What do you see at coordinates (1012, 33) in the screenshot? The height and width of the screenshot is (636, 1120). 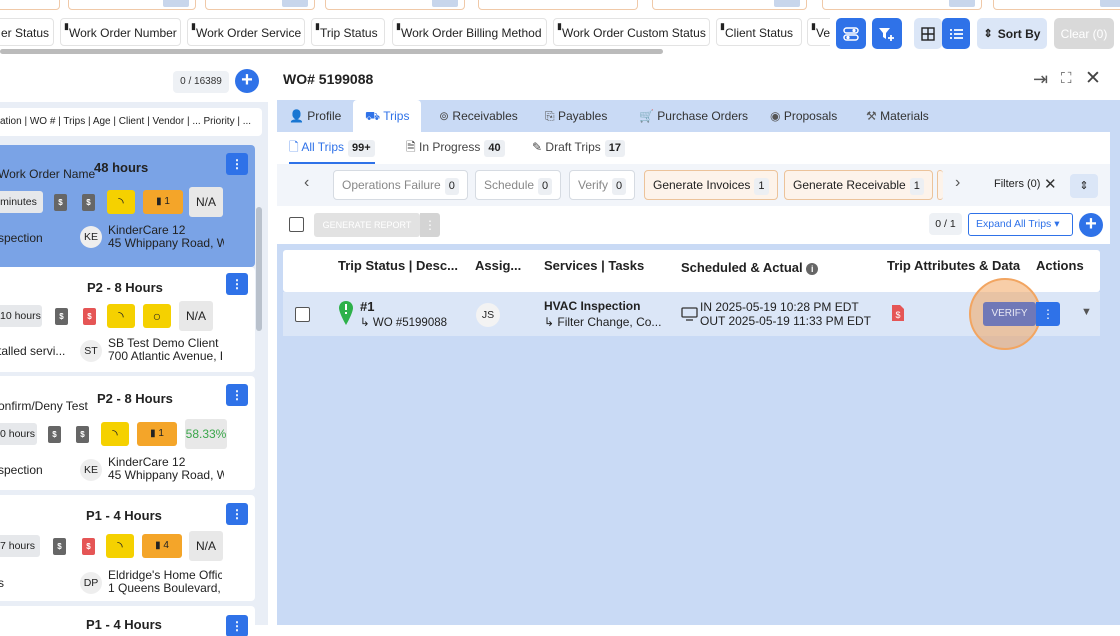 I see `sort-button: ⇕ Sort By` at bounding box center [1012, 33].